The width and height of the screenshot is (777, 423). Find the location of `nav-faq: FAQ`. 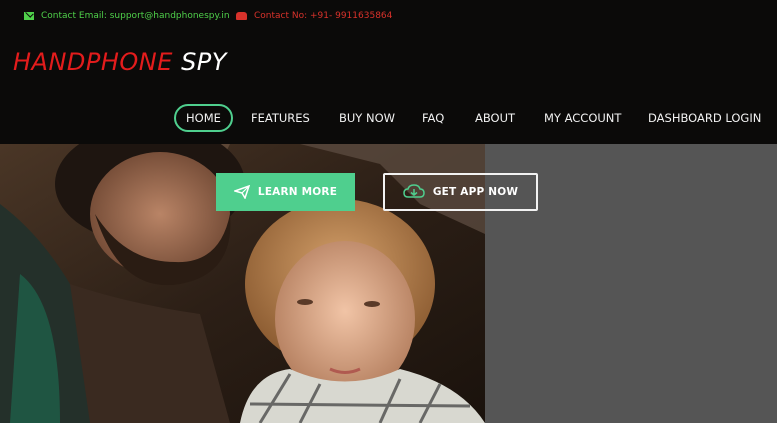

nav-faq: FAQ is located at coordinates (433, 118).